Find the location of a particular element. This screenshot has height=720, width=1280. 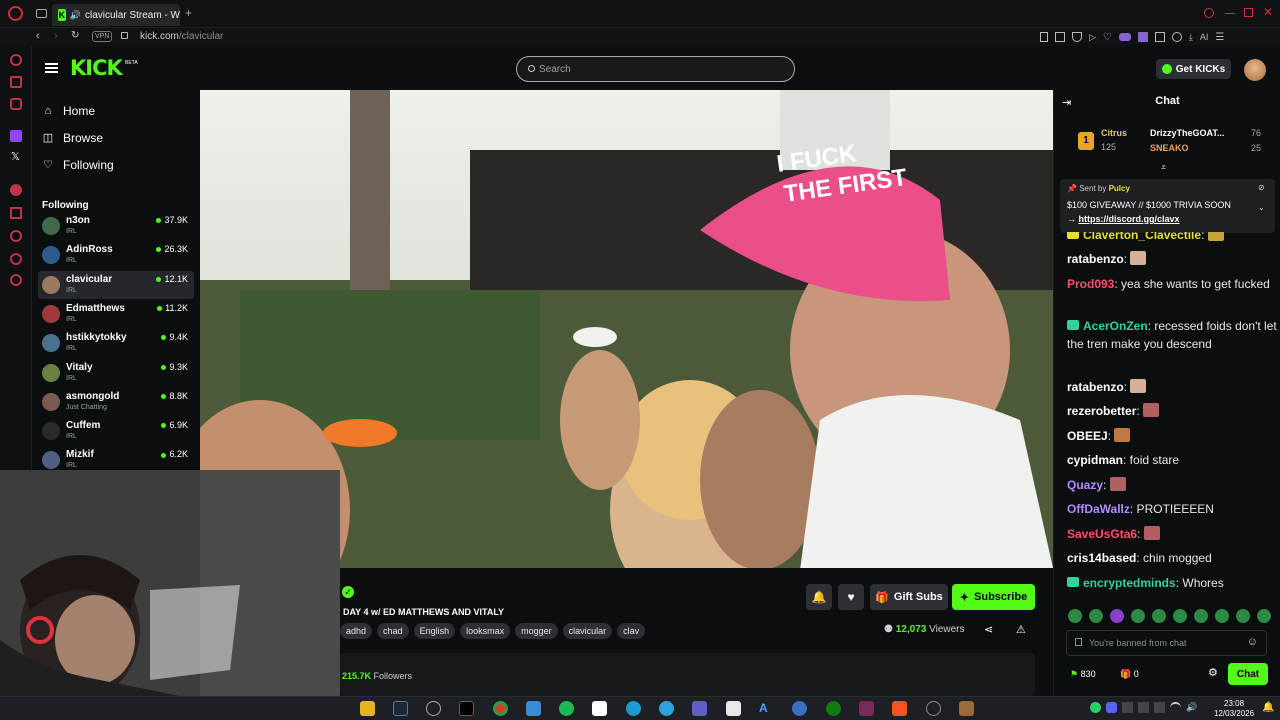

followed-channel-edmatthews: Edmatthews IRL 11.2K is located at coordinates (116, 314).